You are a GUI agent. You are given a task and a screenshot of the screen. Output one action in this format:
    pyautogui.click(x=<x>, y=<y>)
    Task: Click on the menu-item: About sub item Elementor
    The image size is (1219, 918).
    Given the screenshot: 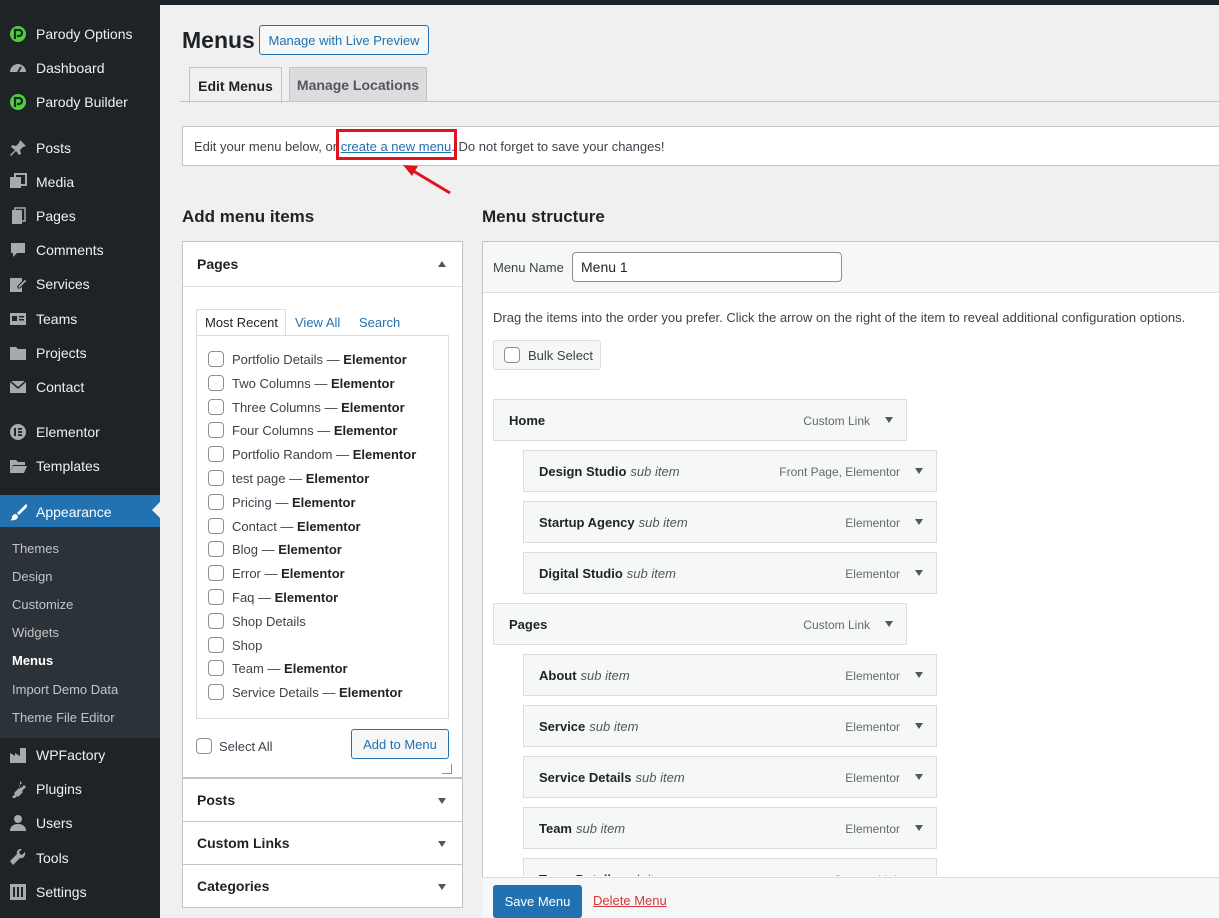 What is the action you would take?
    pyautogui.click(x=730, y=675)
    